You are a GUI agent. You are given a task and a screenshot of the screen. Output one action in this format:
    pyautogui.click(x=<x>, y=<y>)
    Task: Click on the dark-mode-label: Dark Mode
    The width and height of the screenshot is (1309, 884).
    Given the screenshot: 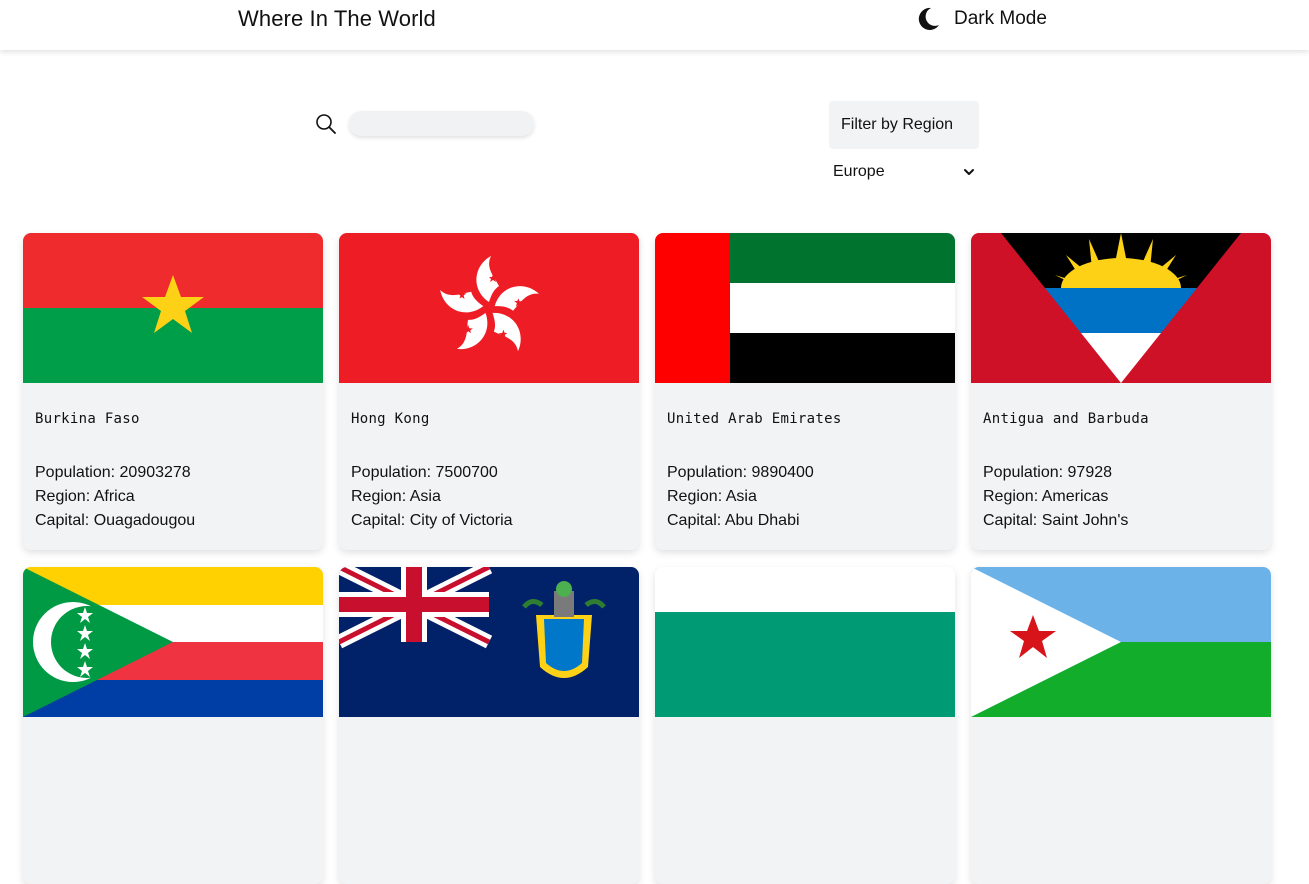 What is the action you would take?
    pyautogui.click(x=1000, y=18)
    